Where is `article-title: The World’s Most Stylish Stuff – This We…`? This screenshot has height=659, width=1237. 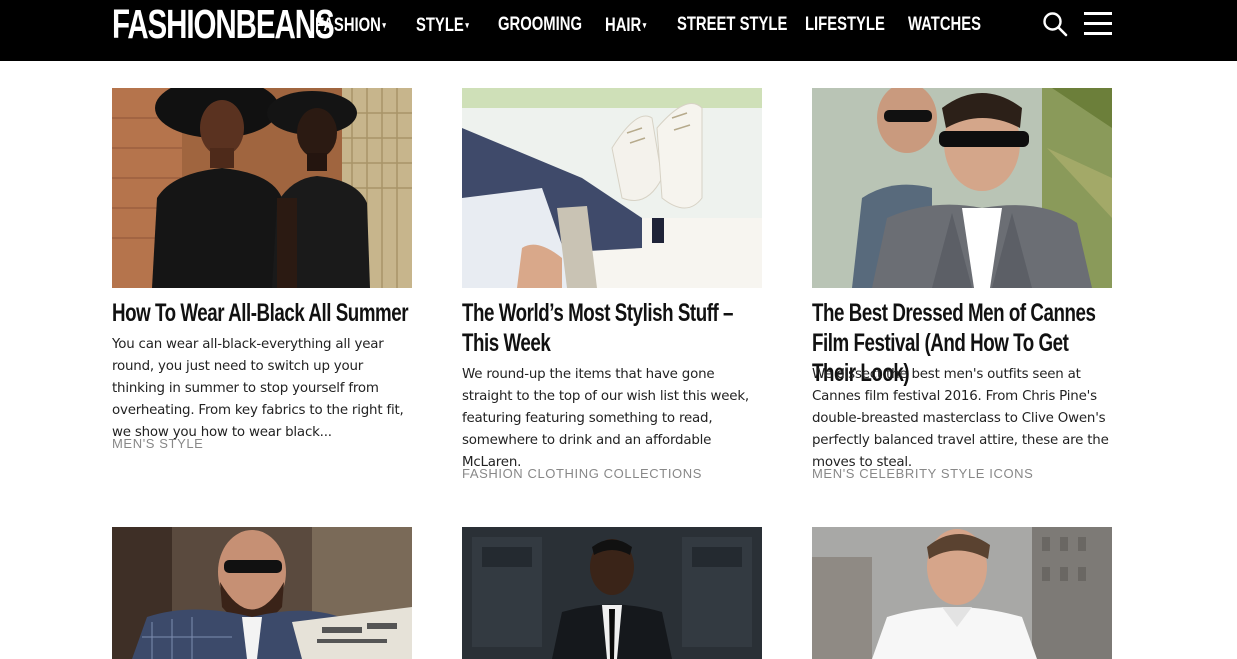 article-title: The World’s Most Stylish Stuff – This We… is located at coordinates (612, 328).